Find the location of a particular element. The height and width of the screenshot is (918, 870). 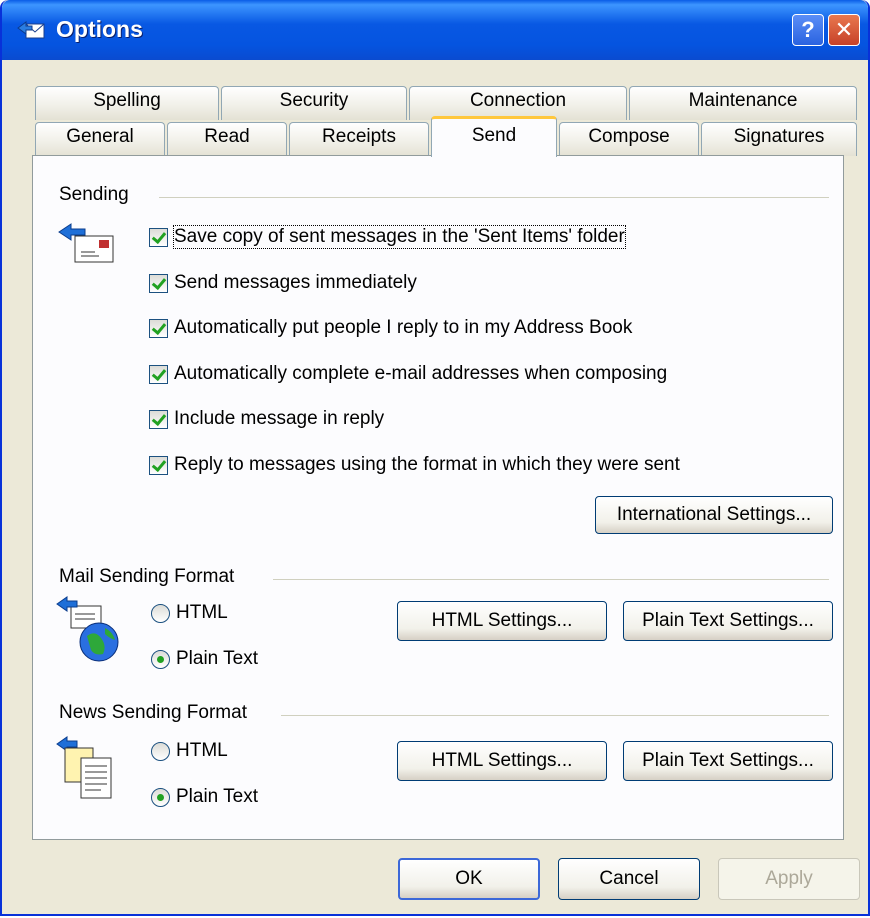

mail-html-radio is located at coordinates (160, 613).